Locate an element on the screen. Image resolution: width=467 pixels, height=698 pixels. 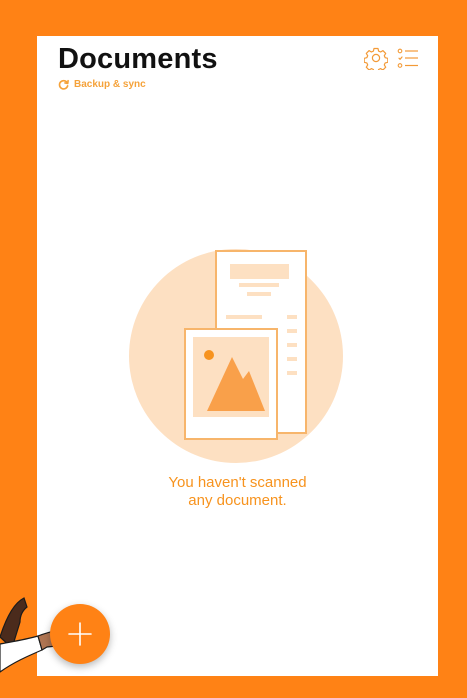
backup-sync-button: Backup & sync is located at coordinates (102, 84).